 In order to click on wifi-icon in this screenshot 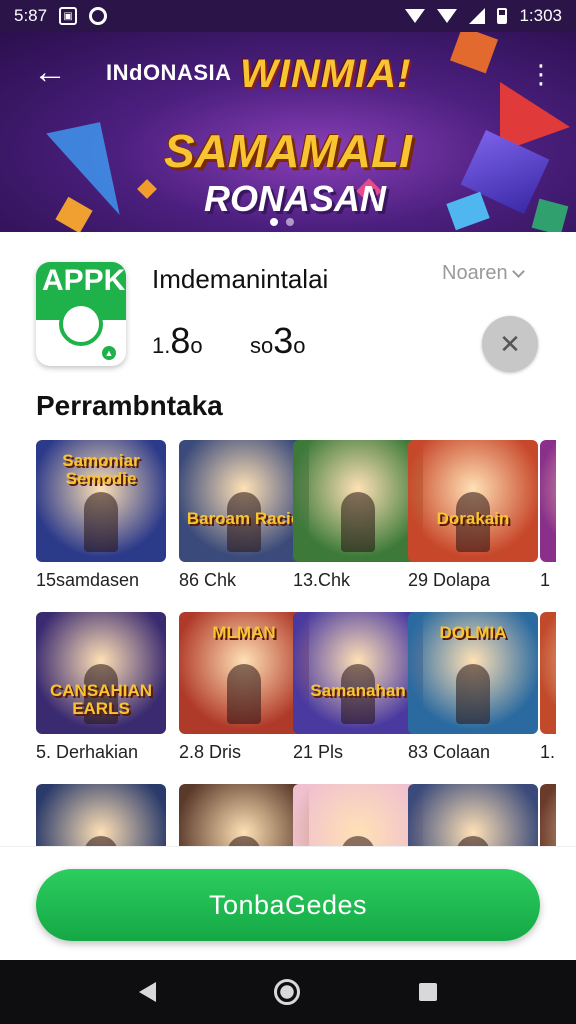, I will do `click(415, 16)`.